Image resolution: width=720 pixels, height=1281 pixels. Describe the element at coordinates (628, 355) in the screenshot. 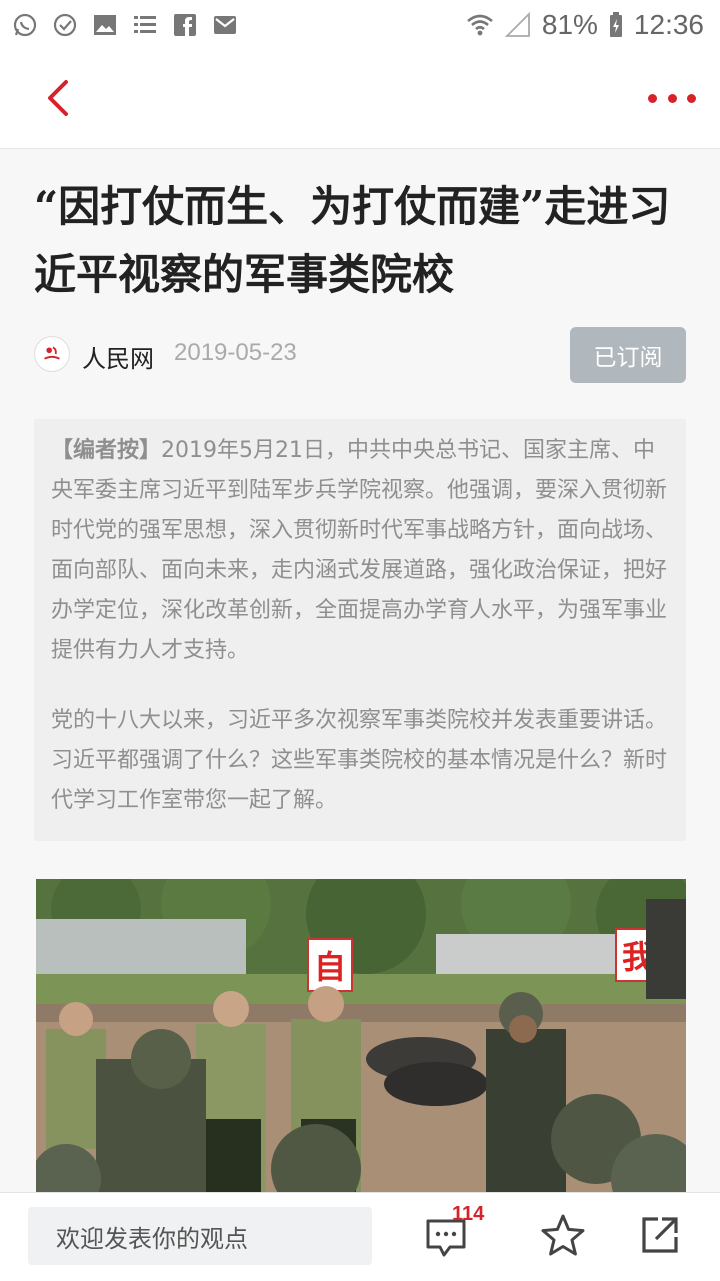

I see `subscribe-button: 已订阅` at that location.